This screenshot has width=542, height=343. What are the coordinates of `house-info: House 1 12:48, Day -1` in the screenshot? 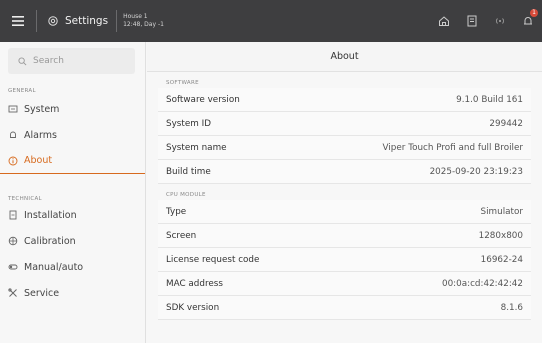 It's located at (140, 21).